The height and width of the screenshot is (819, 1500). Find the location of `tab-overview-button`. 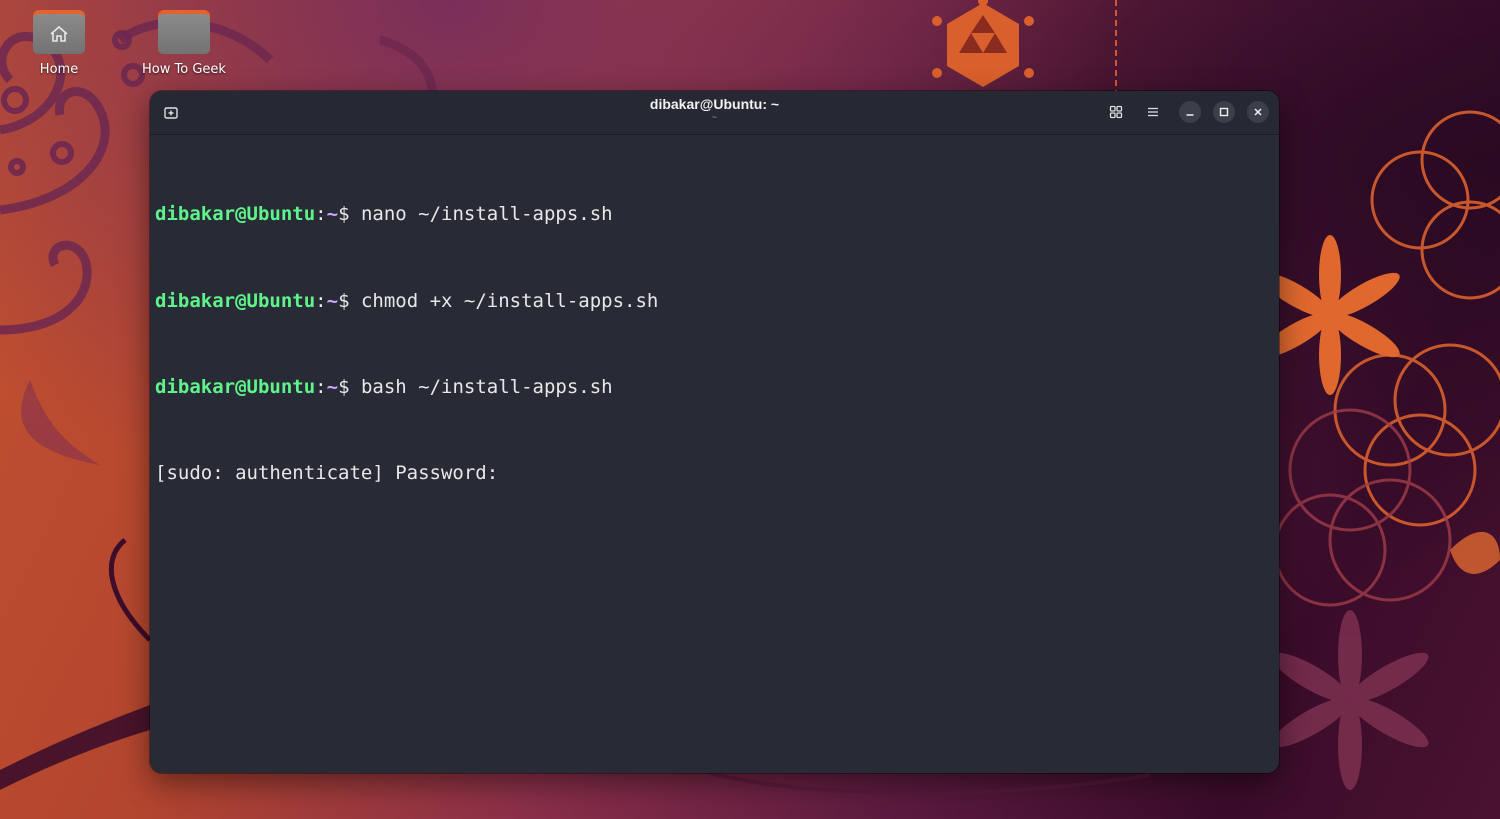

tab-overview-button is located at coordinates (1116, 112).